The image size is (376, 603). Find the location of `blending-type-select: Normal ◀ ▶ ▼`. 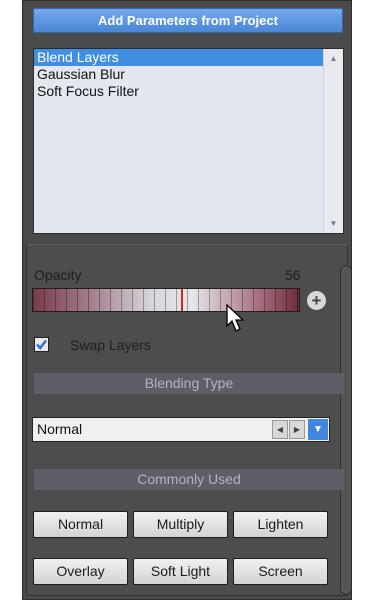

blending-type-select: Normal ◀ ▶ ▼ is located at coordinates (181, 429).